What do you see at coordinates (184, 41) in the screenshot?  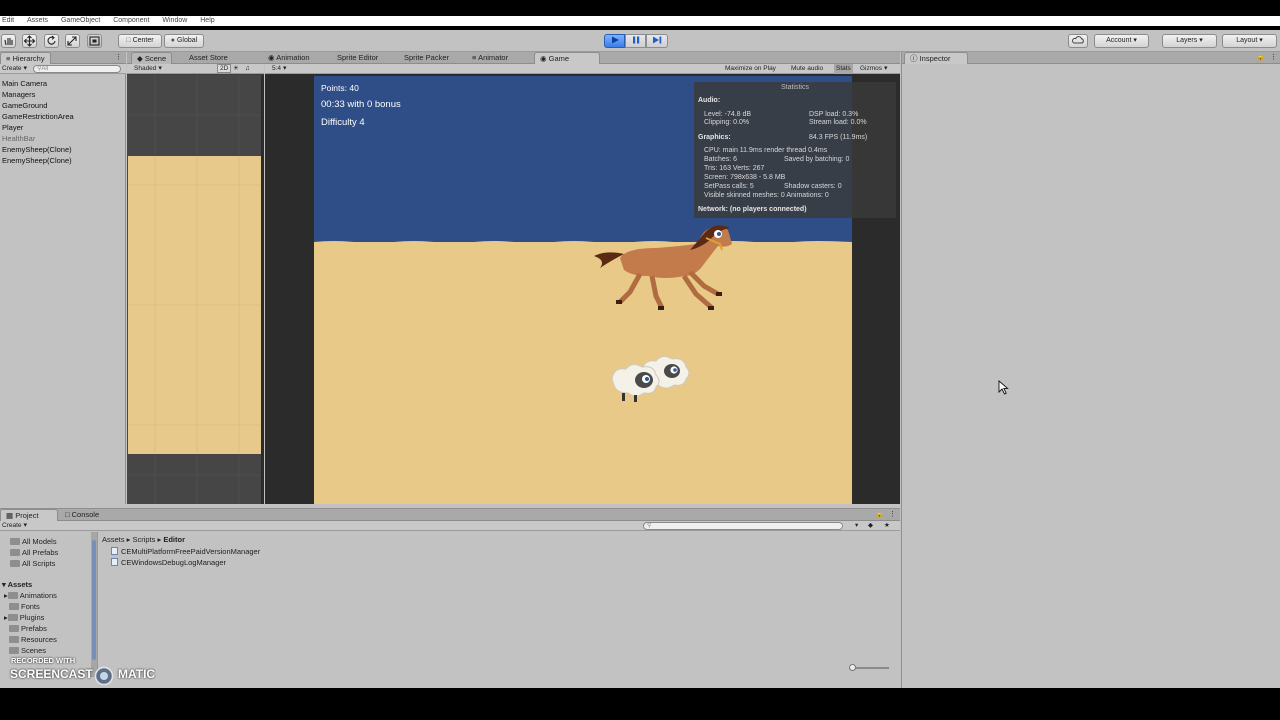 I see `pivot-global-button: ● Global` at bounding box center [184, 41].